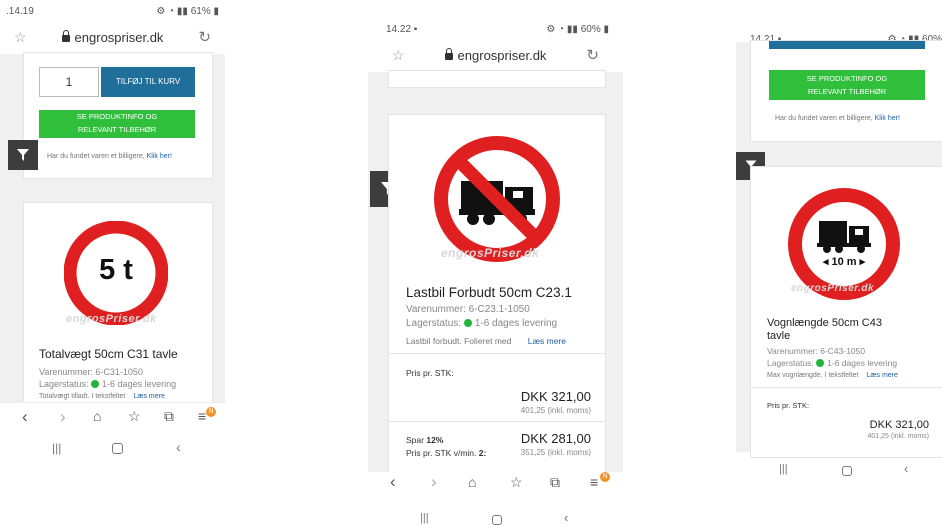 The height and width of the screenshot is (525, 942). I want to click on sign-label: ◂ 10 m ▸, so click(844, 262).